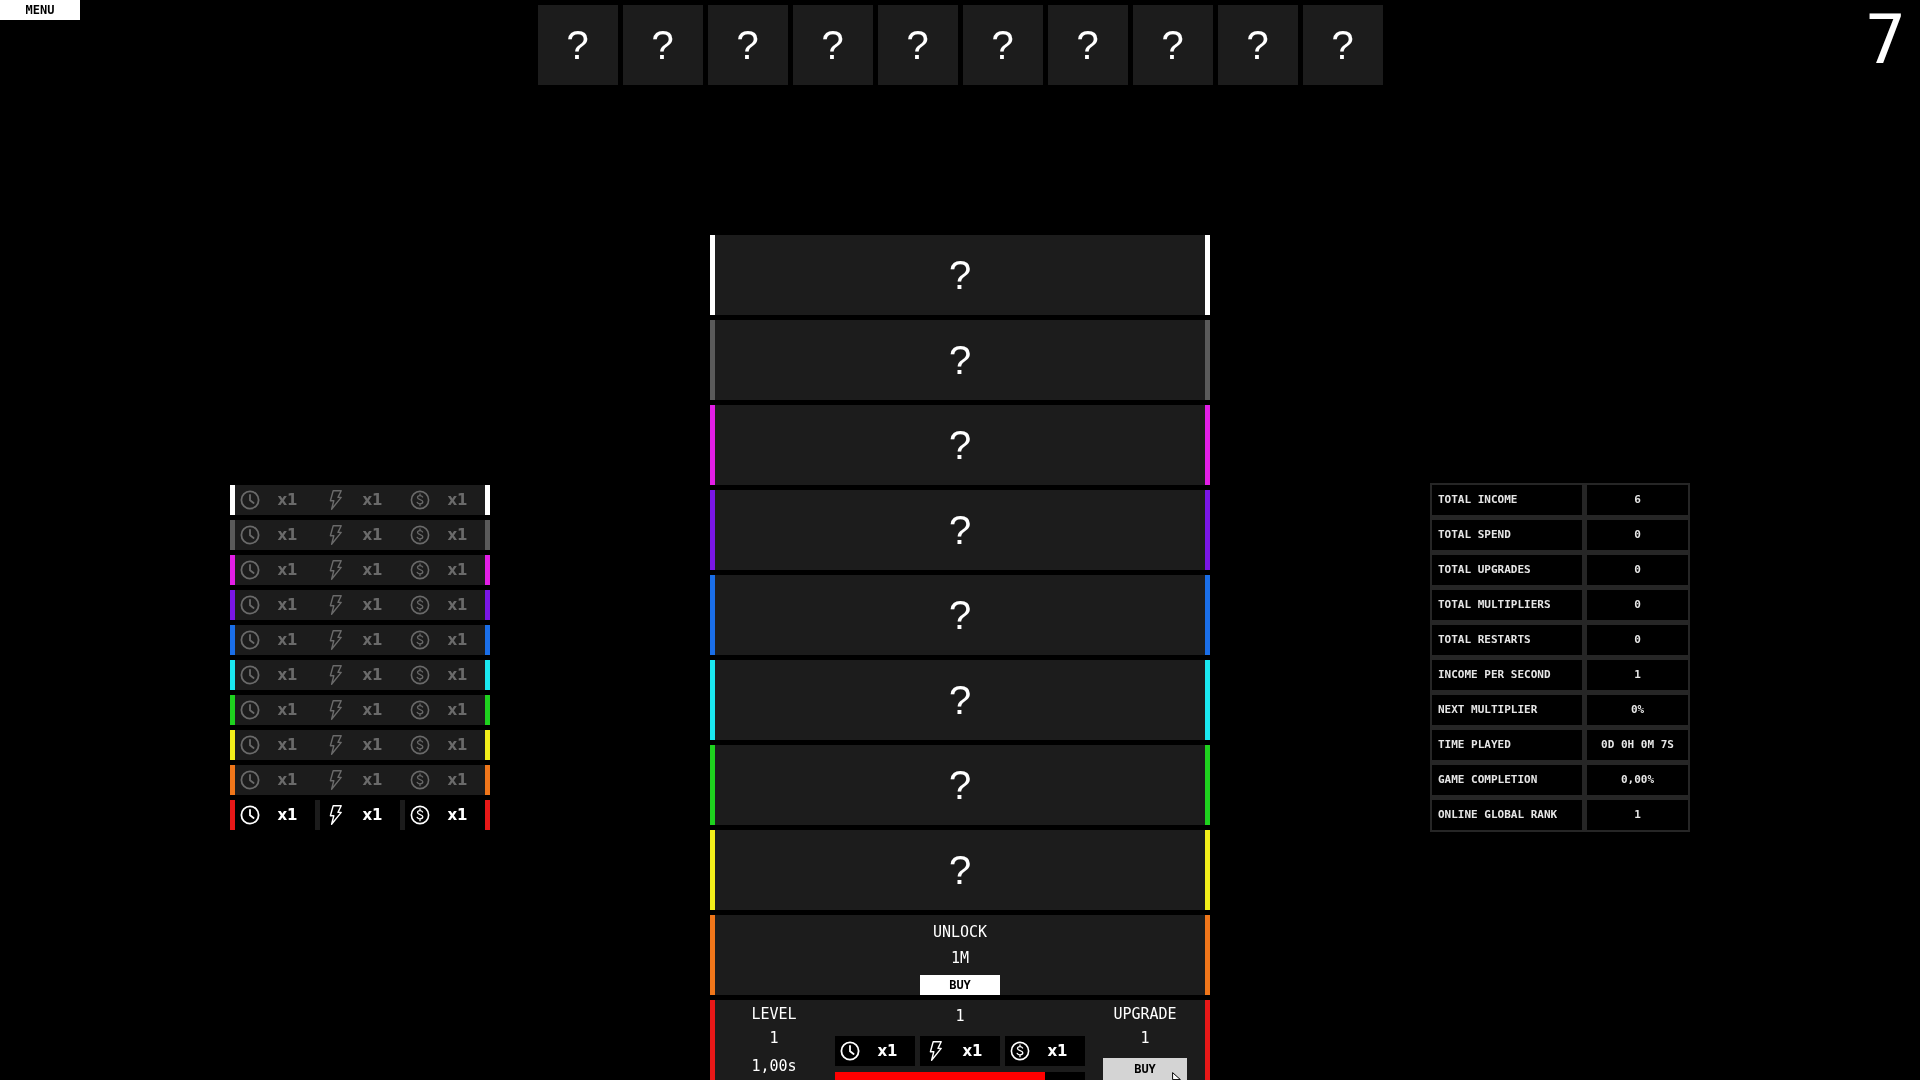 The width and height of the screenshot is (1920, 1080). Describe the element at coordinates (1145, 1038) in the screenshot. I see `upgrade-cost: 1` at that location.